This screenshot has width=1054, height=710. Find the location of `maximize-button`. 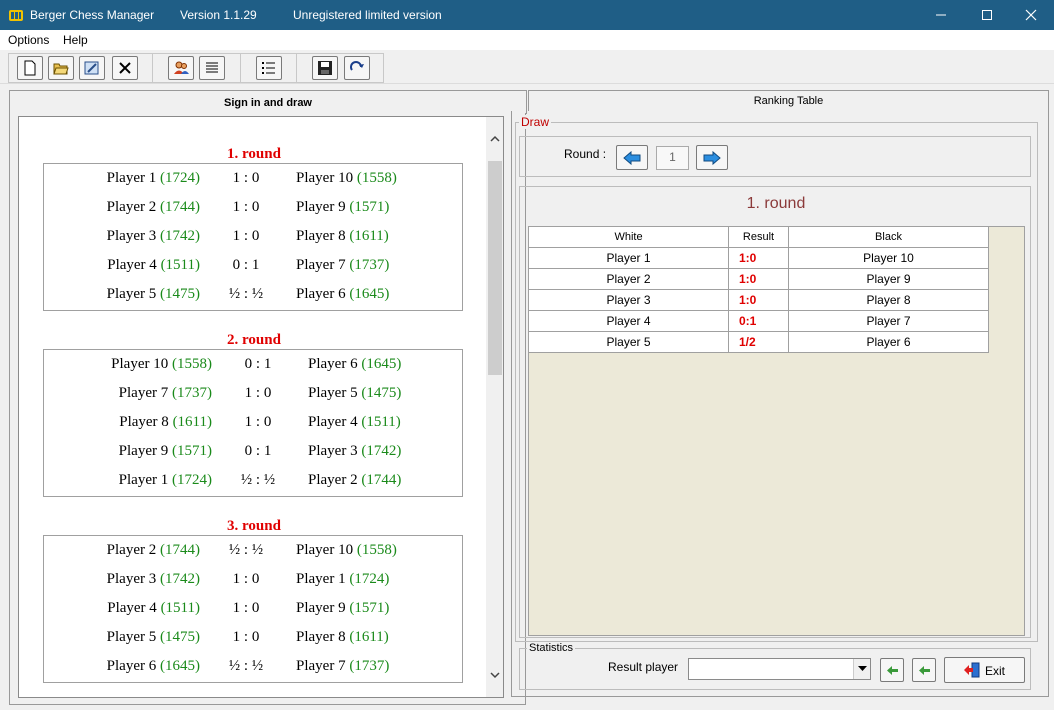

maximize-button is located at coordinates (987, 15).